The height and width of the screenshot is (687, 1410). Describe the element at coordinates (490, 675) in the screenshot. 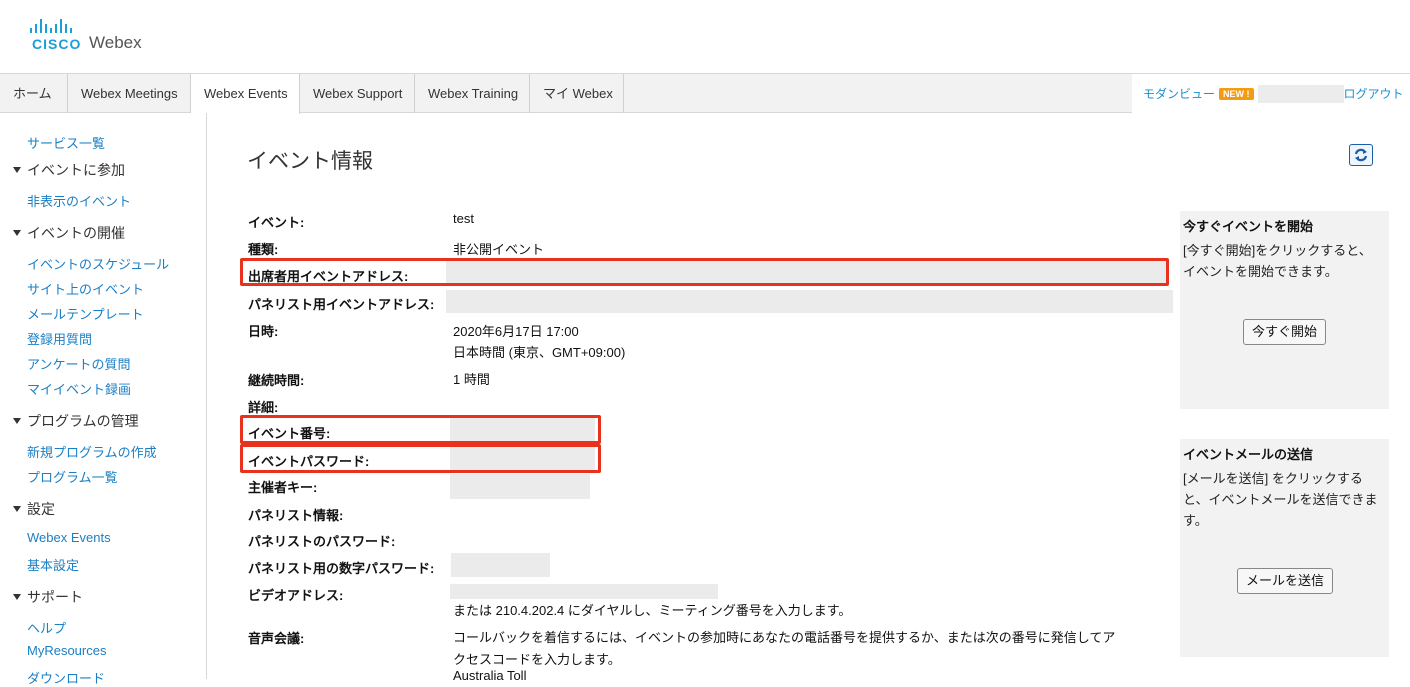

I see `value-audio-line3: Australia Toll` at that location.